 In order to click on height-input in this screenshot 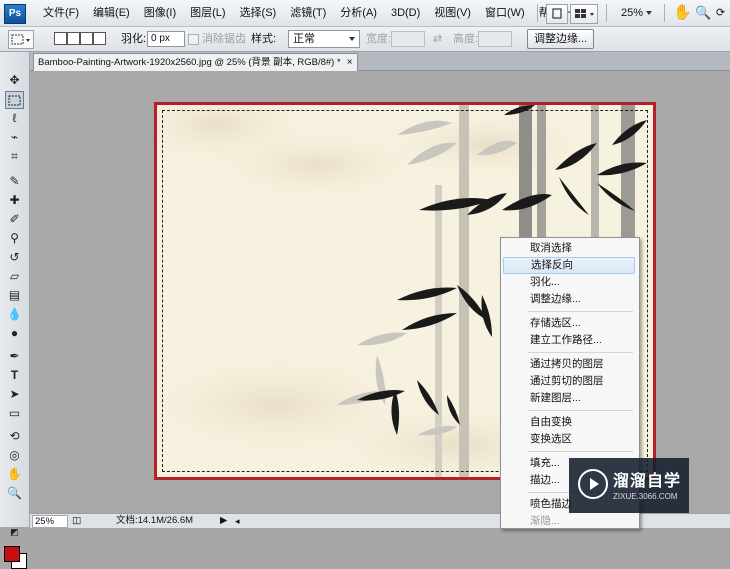, I will do `click(495, 39)`.